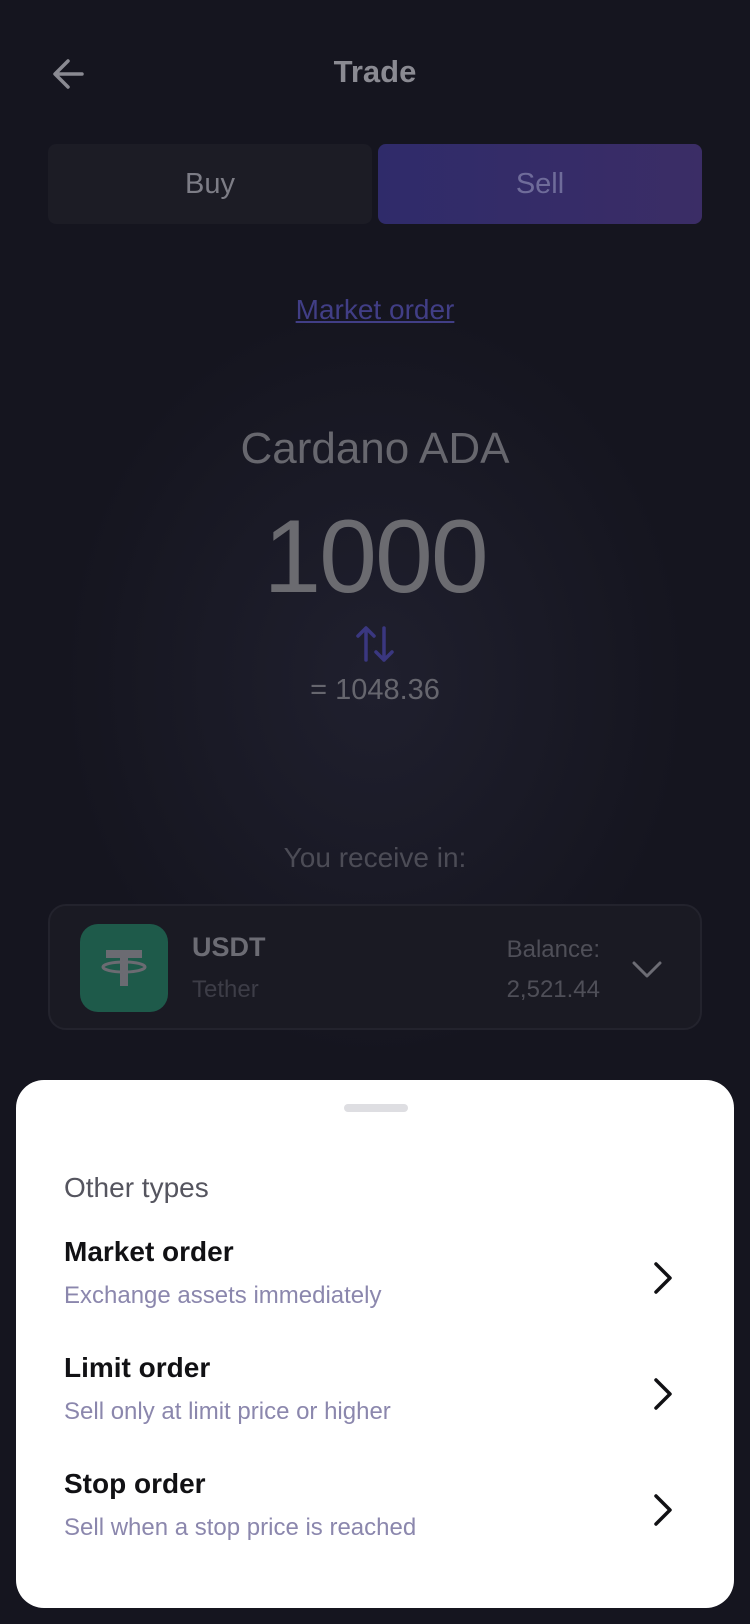 This screenshot has width=750, height=1624. I want to click on balance-label: Balance:, so click(553, 949).